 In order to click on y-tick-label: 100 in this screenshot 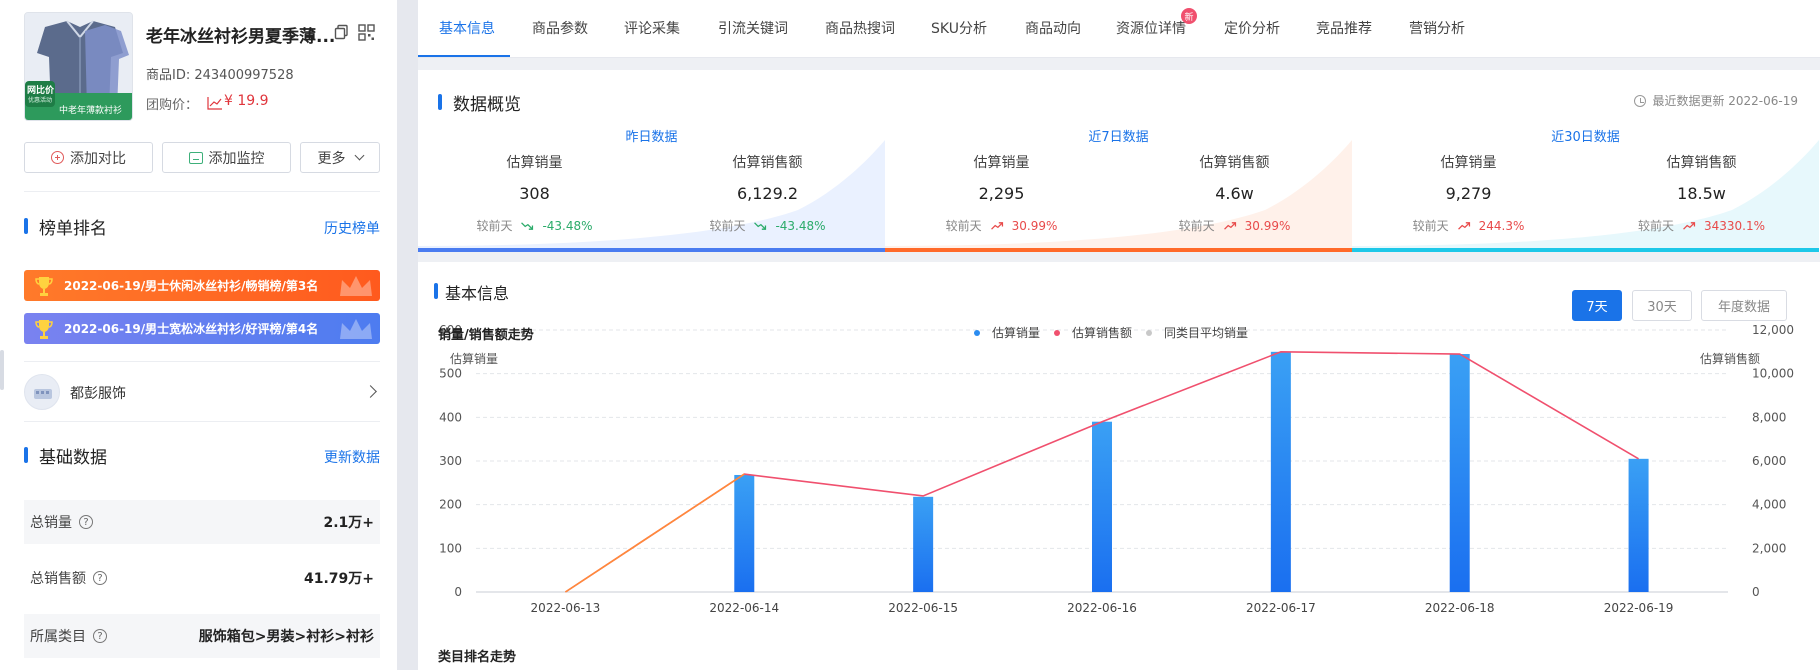, I will do `click(450, 548)`.